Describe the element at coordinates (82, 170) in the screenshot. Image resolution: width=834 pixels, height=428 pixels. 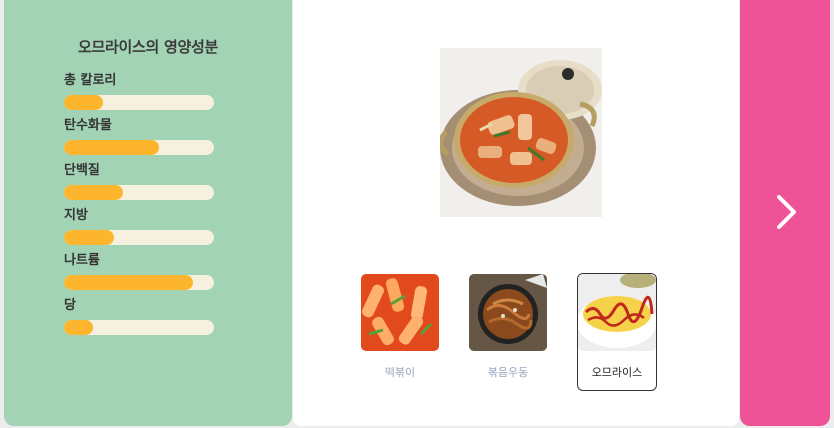
I see `nutrient-label: 단백질` at that location.